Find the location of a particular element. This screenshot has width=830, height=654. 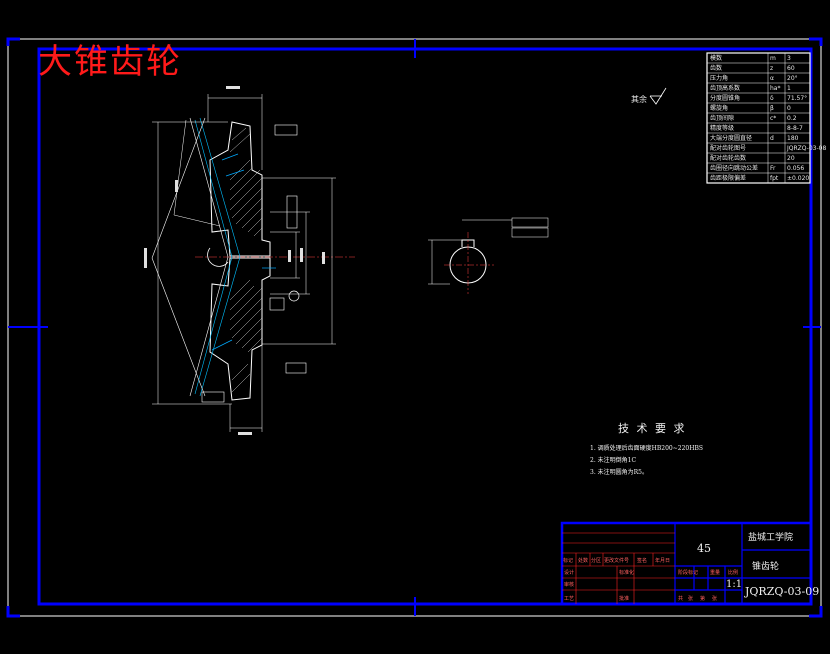

param-cell: Fr is located at coordinates (773, 168).